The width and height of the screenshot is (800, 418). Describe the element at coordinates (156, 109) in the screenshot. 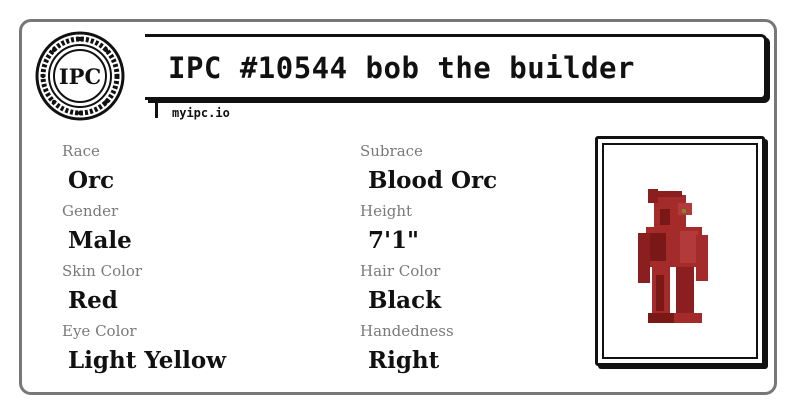

I see `subtitle-divider` at that location.